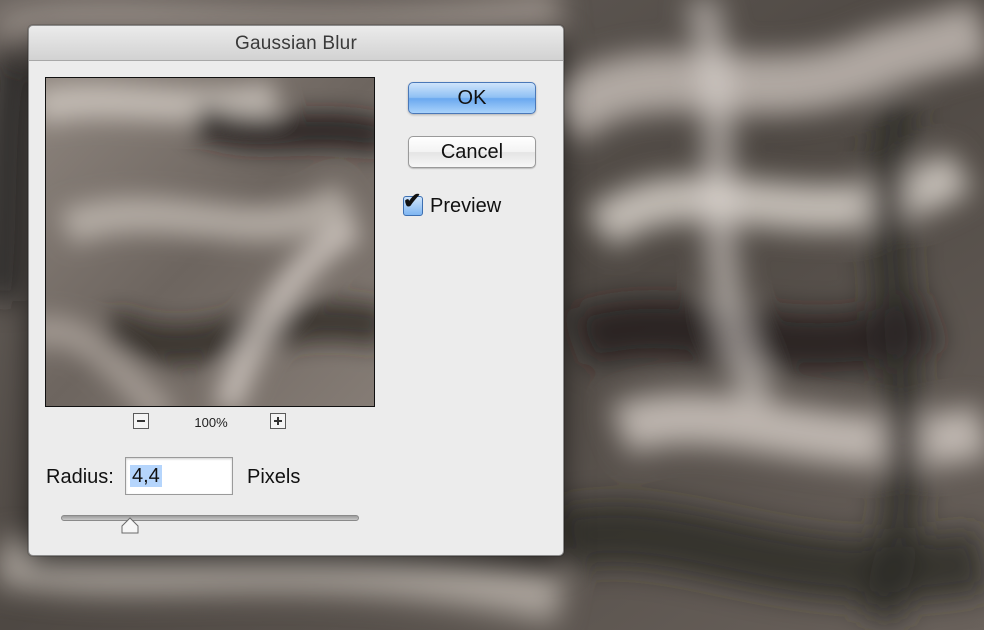 This screenshot has width=984, height=630. I want to click on checkmark-icon: ✔, so click(412, 200).